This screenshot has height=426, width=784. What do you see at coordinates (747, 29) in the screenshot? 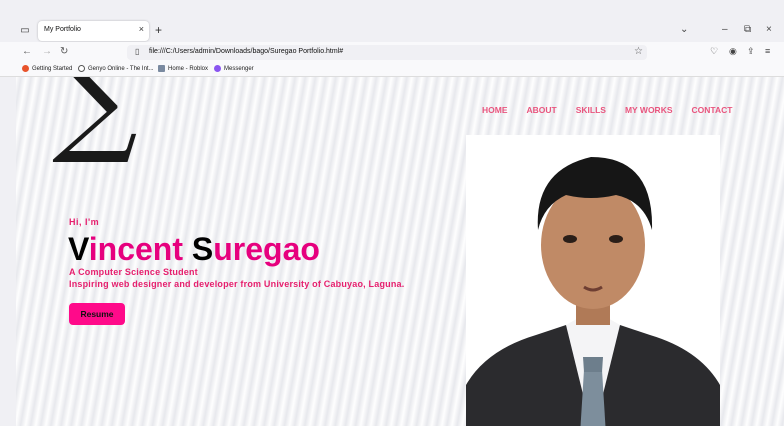
I see `restore-button: ⧉` at bounding box center [747, 29].